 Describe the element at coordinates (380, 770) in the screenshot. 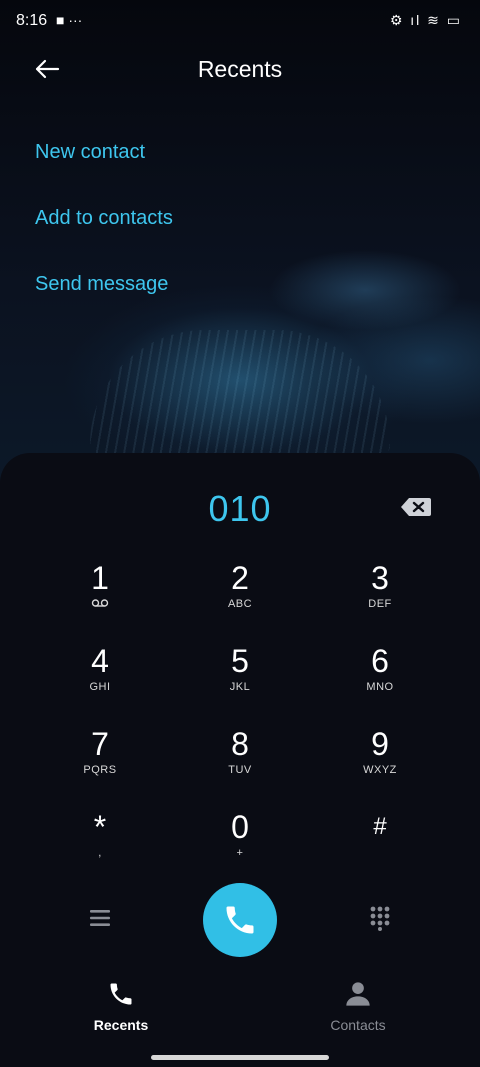

I see `key-letters: WXYZ` at that location.